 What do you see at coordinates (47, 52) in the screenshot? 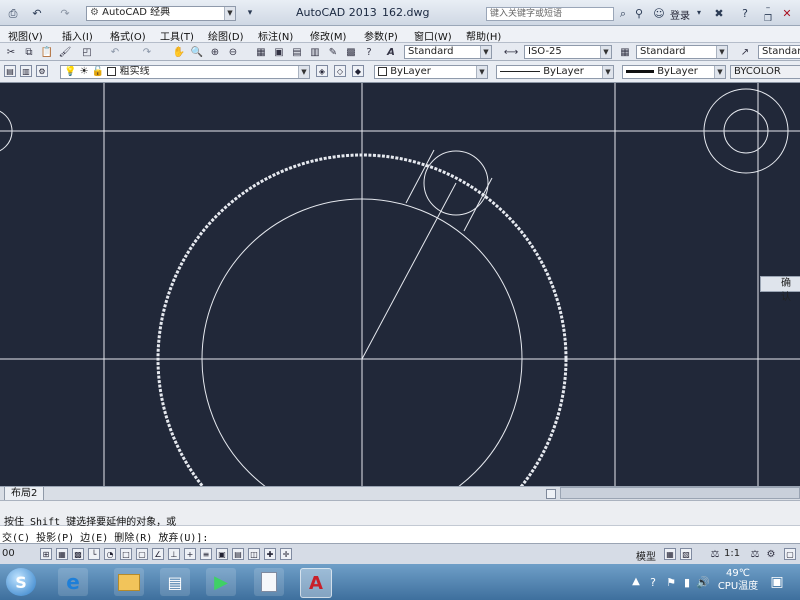
I see `paste-icon: 📋` at bounding box center [47, 52].